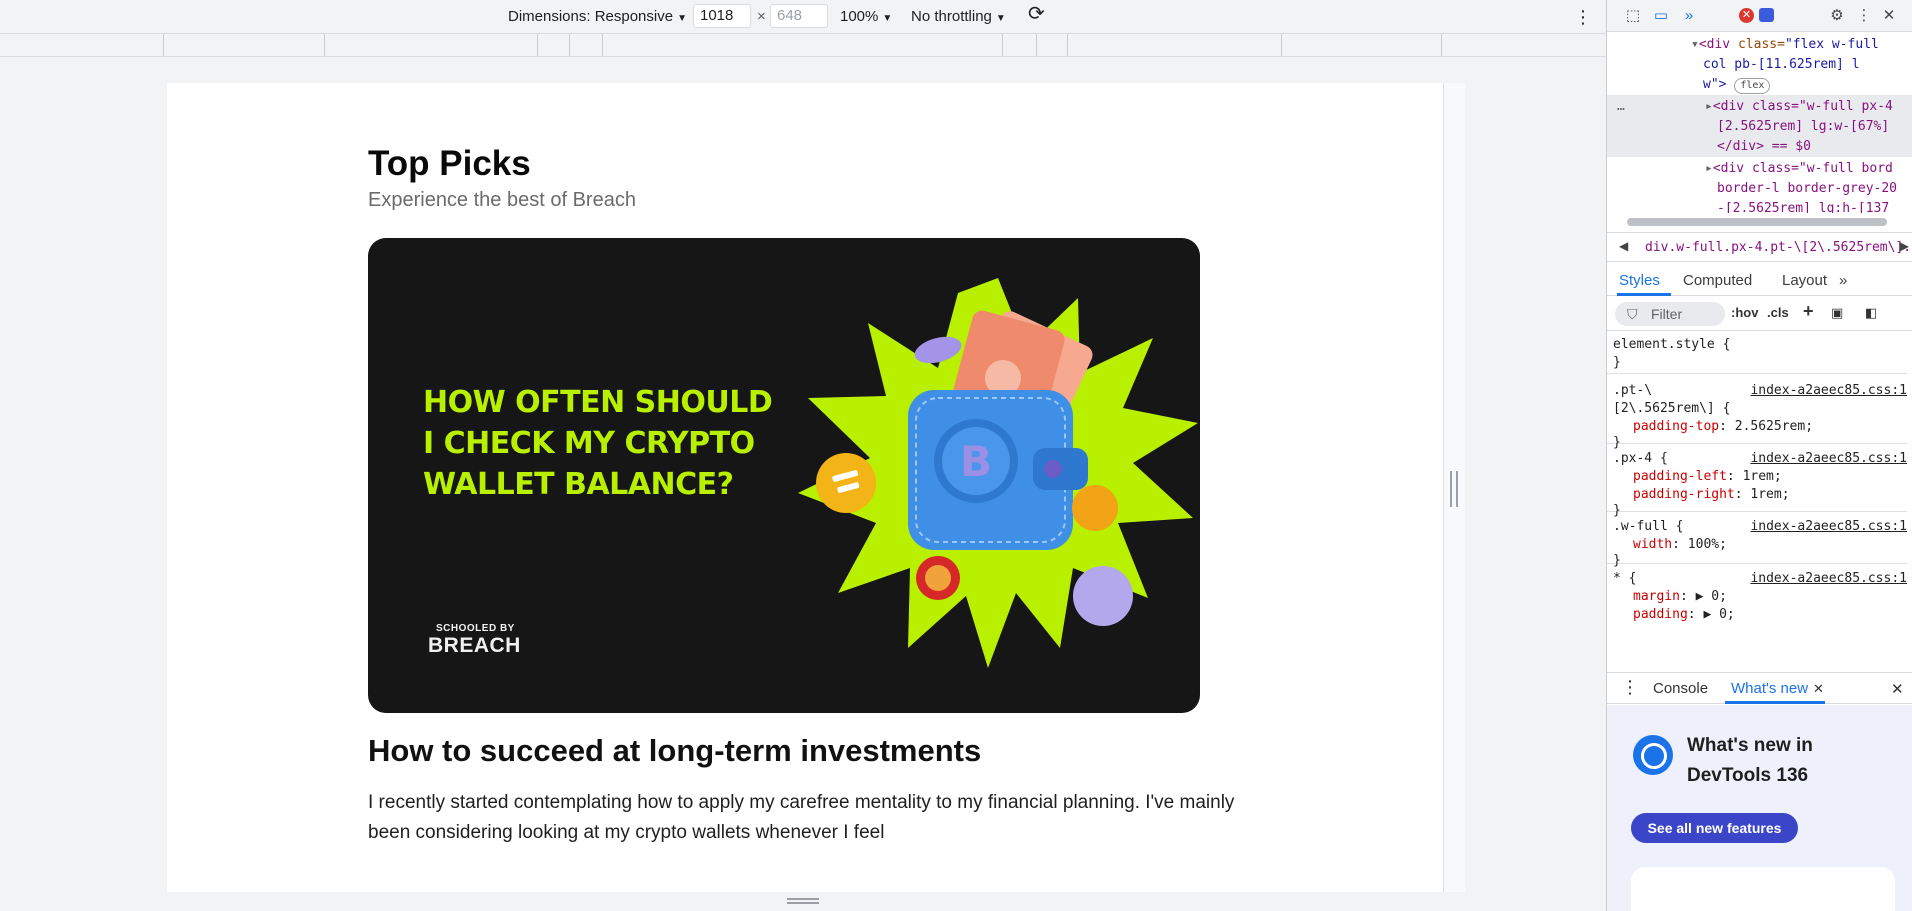 This screenshot has height=911, width=1912. Describe the element at coordinates (1808, 311) in the screenshot. I see `add-rule-icon: +` at that location.